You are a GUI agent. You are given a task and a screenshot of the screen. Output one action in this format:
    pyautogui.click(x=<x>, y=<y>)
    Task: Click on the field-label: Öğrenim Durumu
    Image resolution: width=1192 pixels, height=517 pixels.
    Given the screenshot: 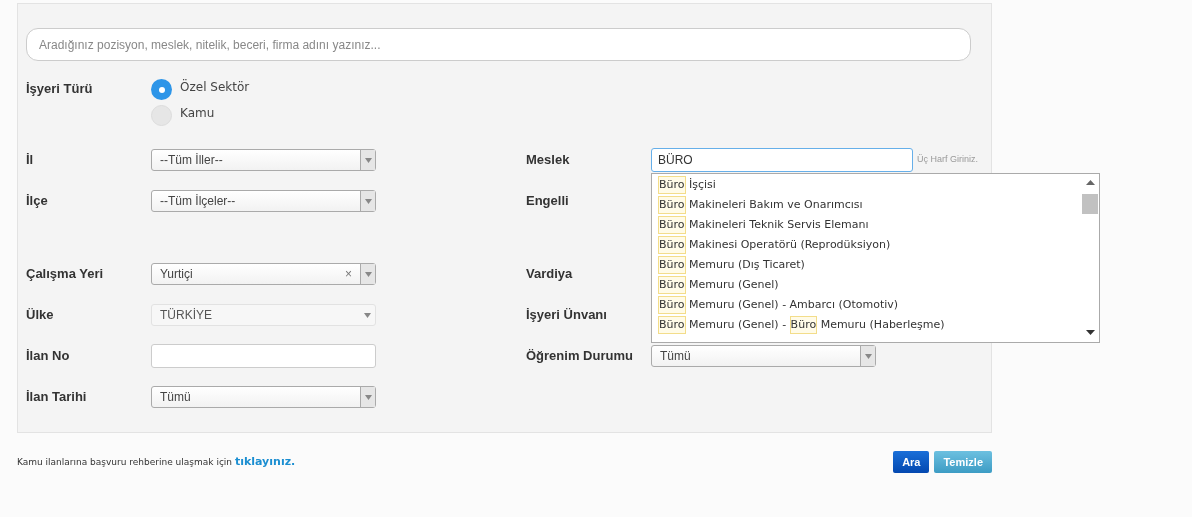 What is the action you would take?
    pyautogui.click(x=580, y=356)
    